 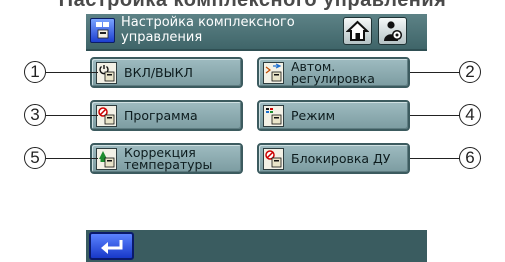 I want to click on temp-correction-label: Коррекция температуры, so click(x=168, y=158).